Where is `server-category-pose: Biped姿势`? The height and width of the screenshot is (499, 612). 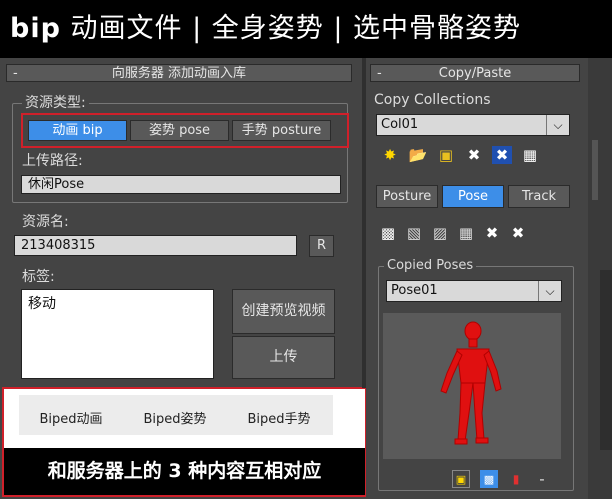
server-category-pose: Biped姿势 is located at coordinates (175, 419).